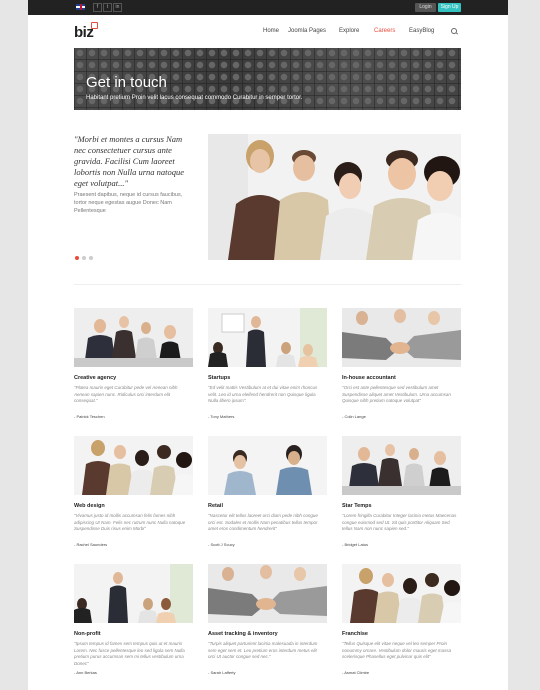 The width and height of the screenshot is (540, 690). I want to click on uk-flag-icon, so click(80, 7).